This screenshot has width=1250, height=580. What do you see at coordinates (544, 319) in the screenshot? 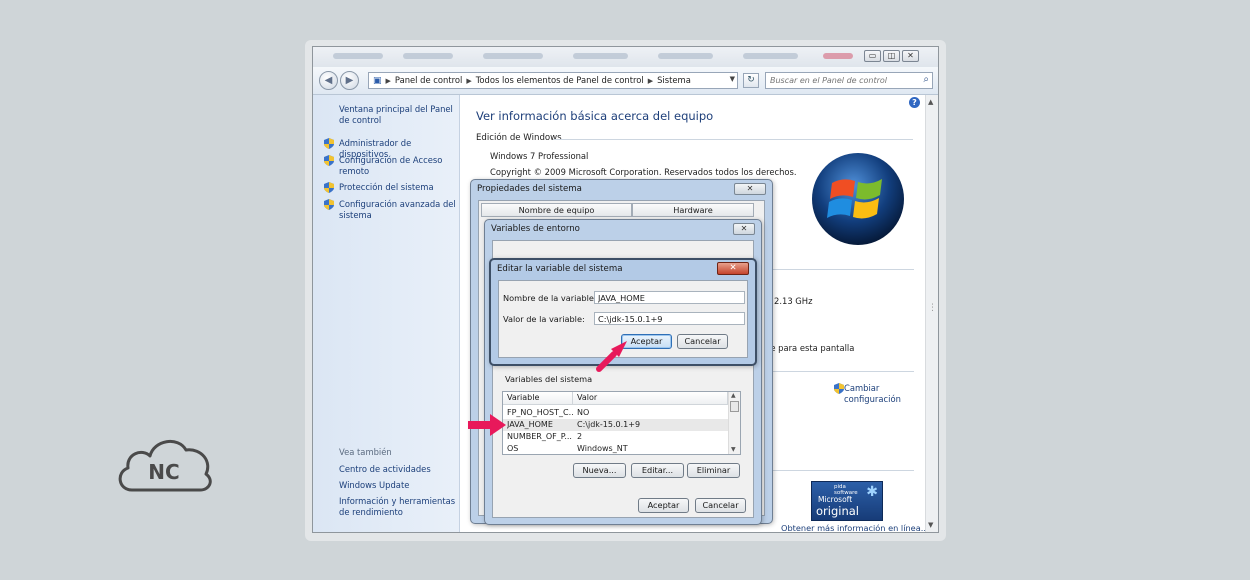
I see `variable-value-label: Valor de la variable:` at bounding box center [544, 319].